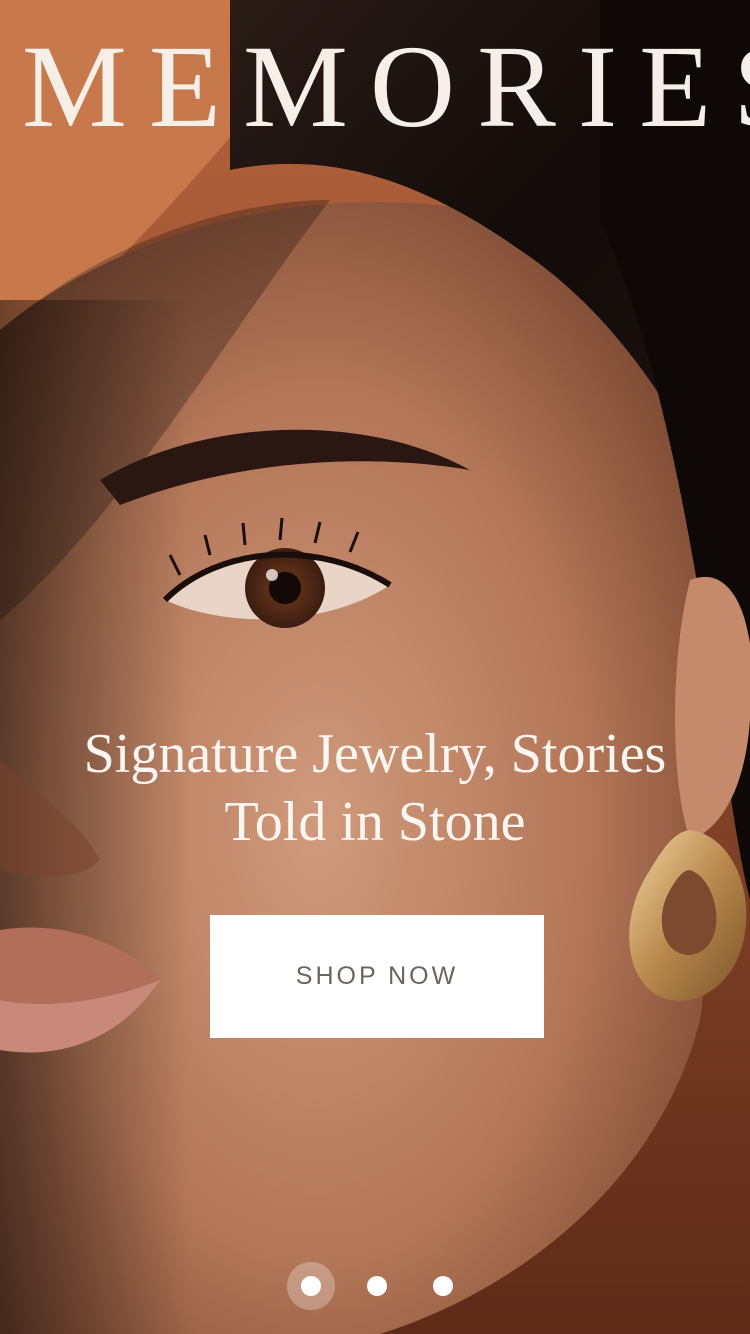 The image size is (750, 1334). What do you see at coordinates (375, 788) in the screenshot?
I see `hero-headline: Signature Jewelry, Stories Told in Stone` at bounding box center [375, 788].